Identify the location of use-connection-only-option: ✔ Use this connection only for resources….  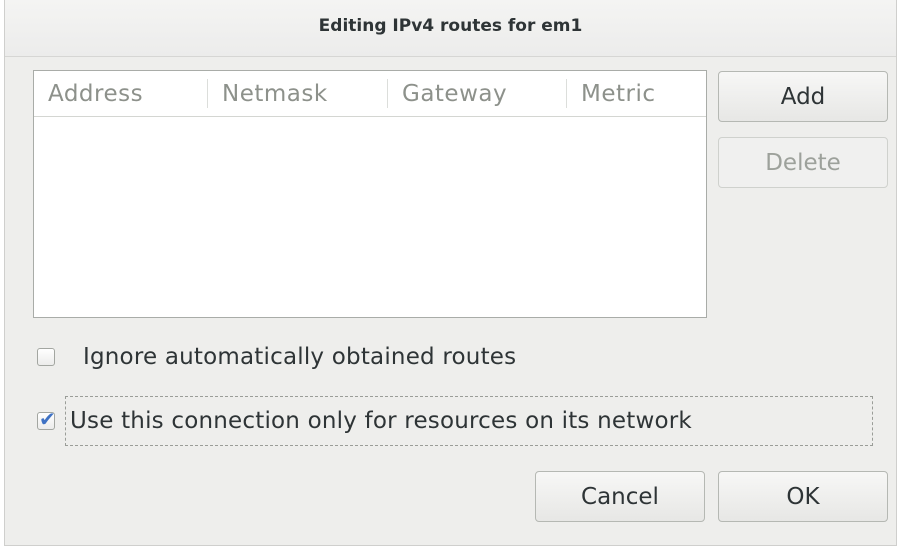
(455, 421).